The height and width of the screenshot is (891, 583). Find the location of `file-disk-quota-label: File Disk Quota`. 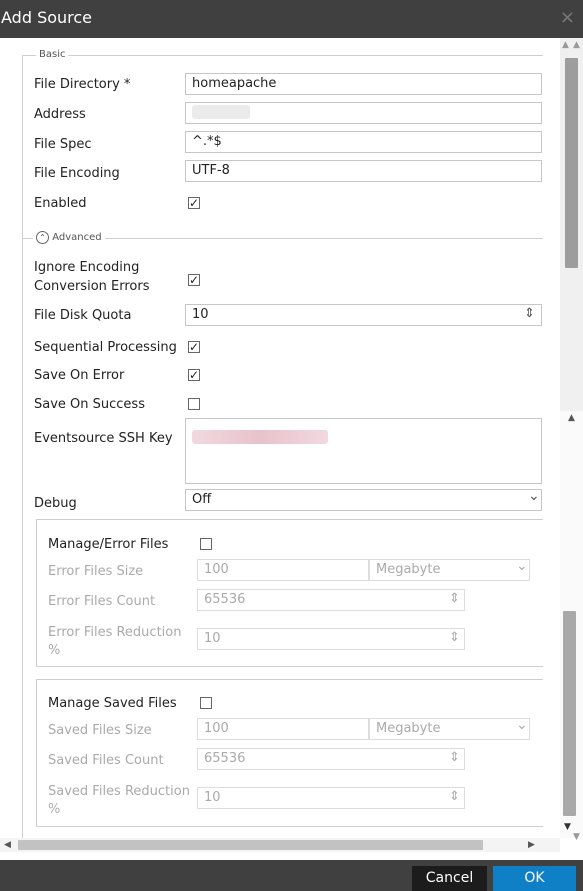

file-disk-quota-label: File Disk Quota is located at coordinates (83, 315).